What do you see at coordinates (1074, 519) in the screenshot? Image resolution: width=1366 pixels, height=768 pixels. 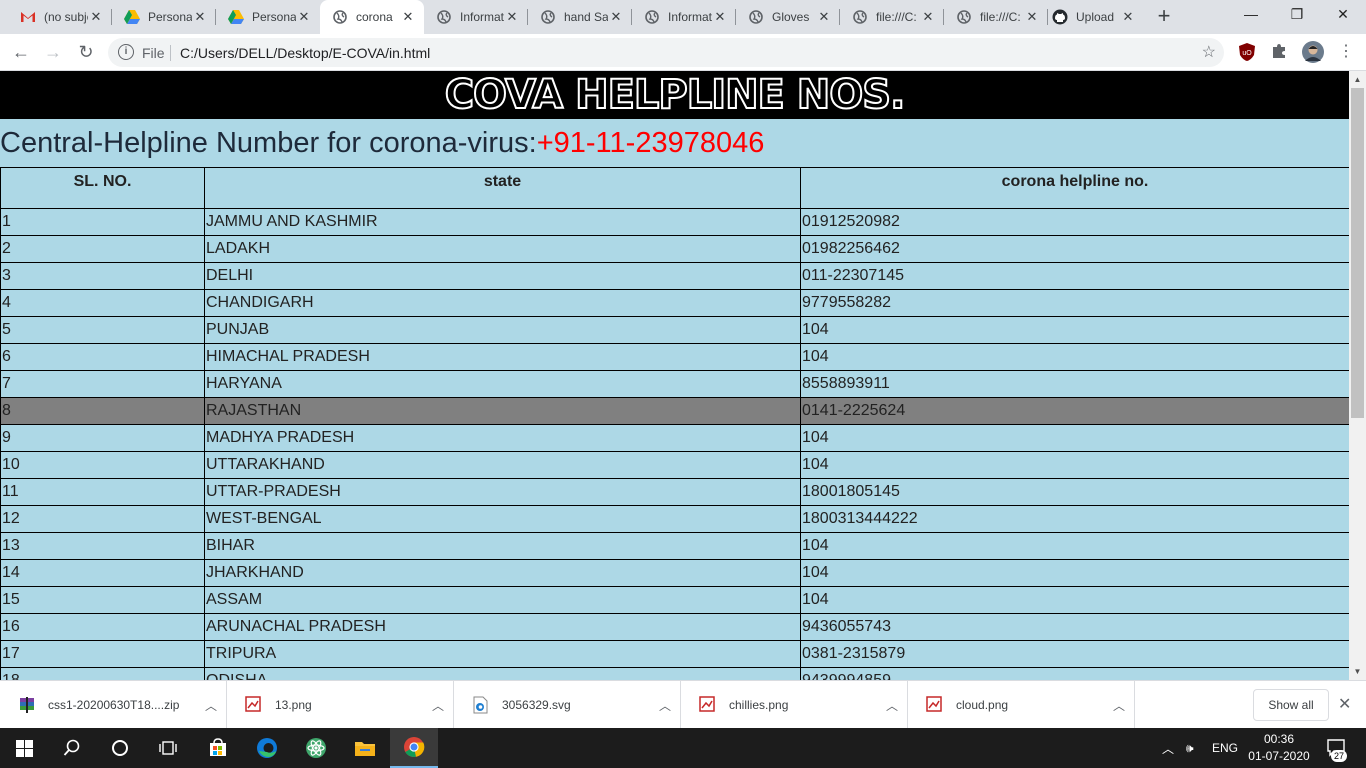 I see `cell-helpline-number: 1800313444222` at bounding box center [1074, 519].